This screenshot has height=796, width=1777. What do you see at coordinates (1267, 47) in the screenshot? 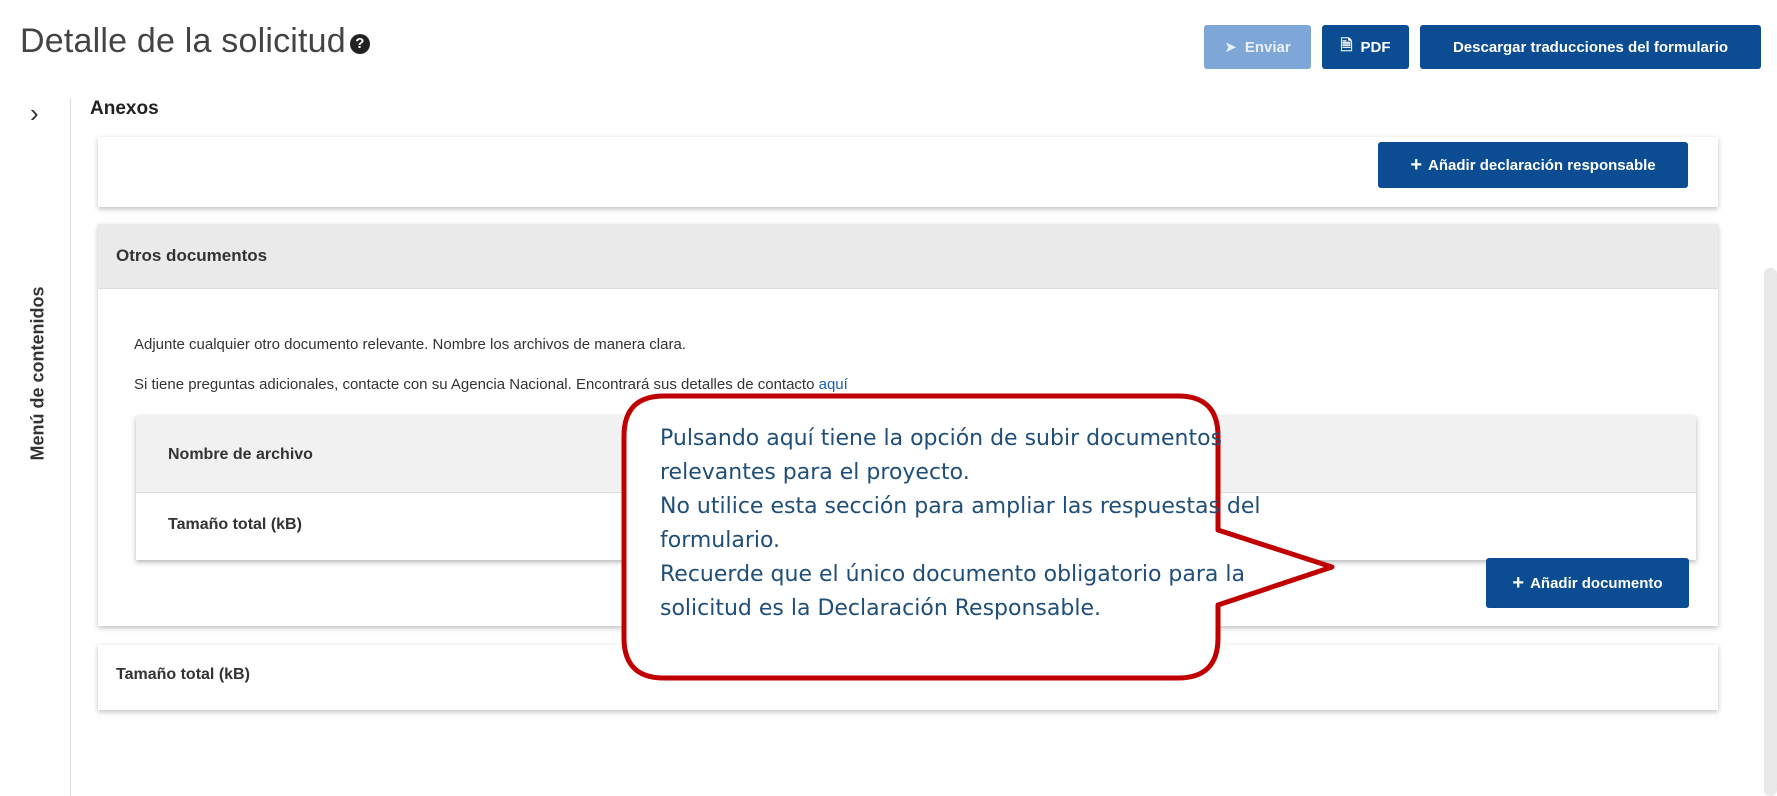
I see `send-button-label: Enviar` at bounding box center [1267, 47].